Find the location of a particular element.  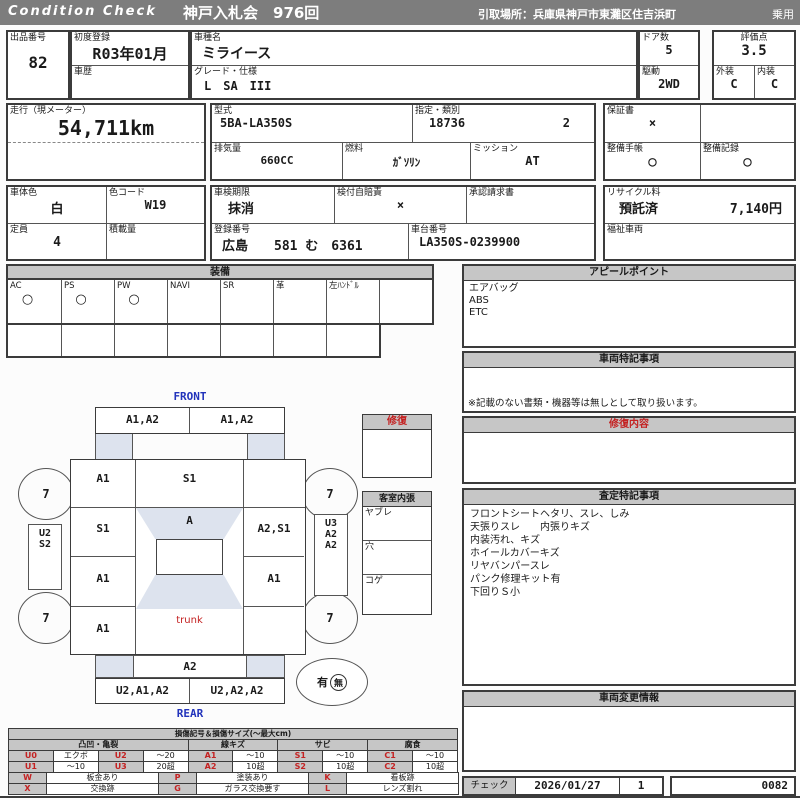

insurance-label: 検付自賠責 is located at coordinates (360, 193).